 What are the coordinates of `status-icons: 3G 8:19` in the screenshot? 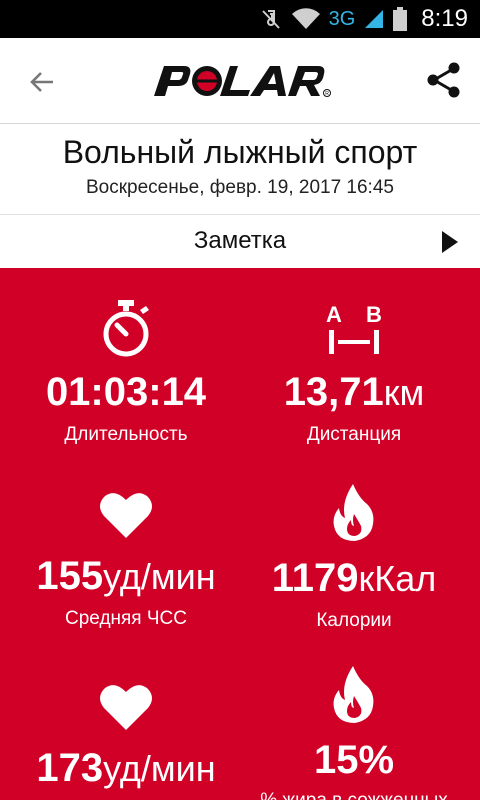 It's located at (363, 19).